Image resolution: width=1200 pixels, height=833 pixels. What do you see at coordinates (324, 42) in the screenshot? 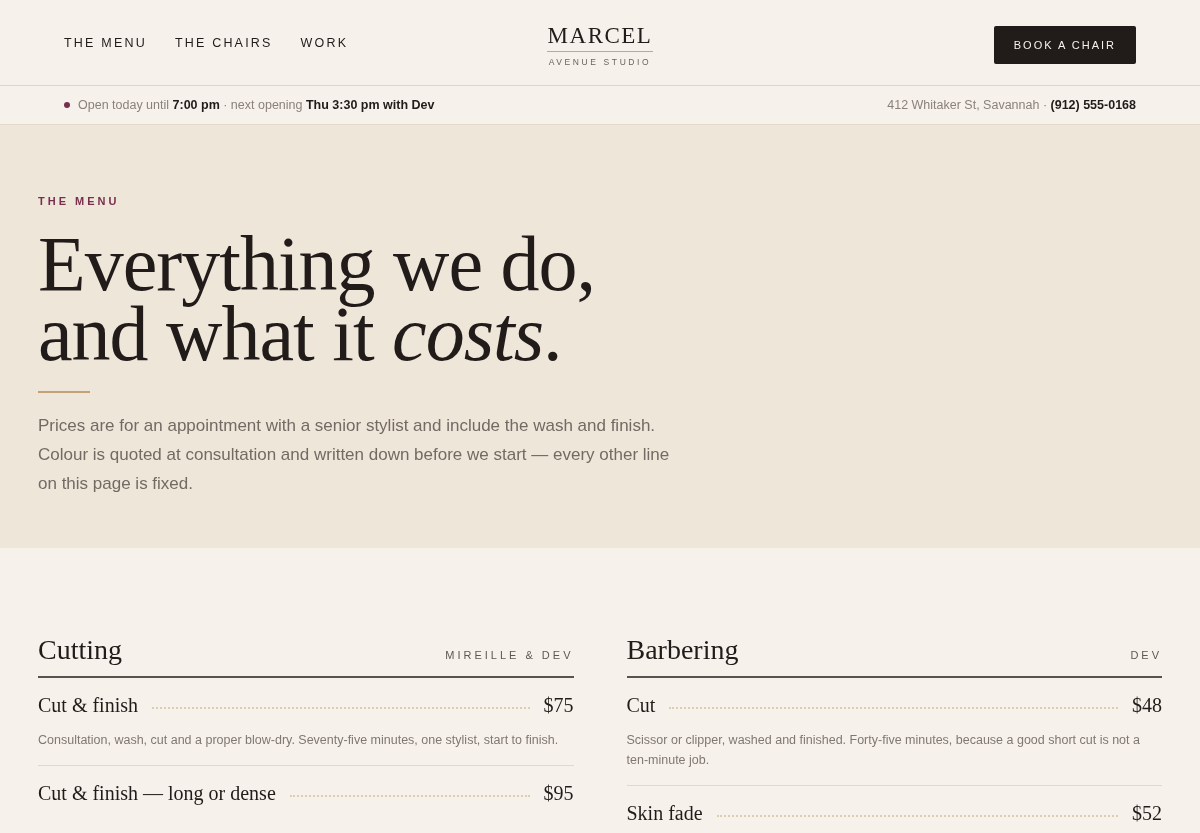
I see `nav-link: WORK` at bounding box center [324, 42].